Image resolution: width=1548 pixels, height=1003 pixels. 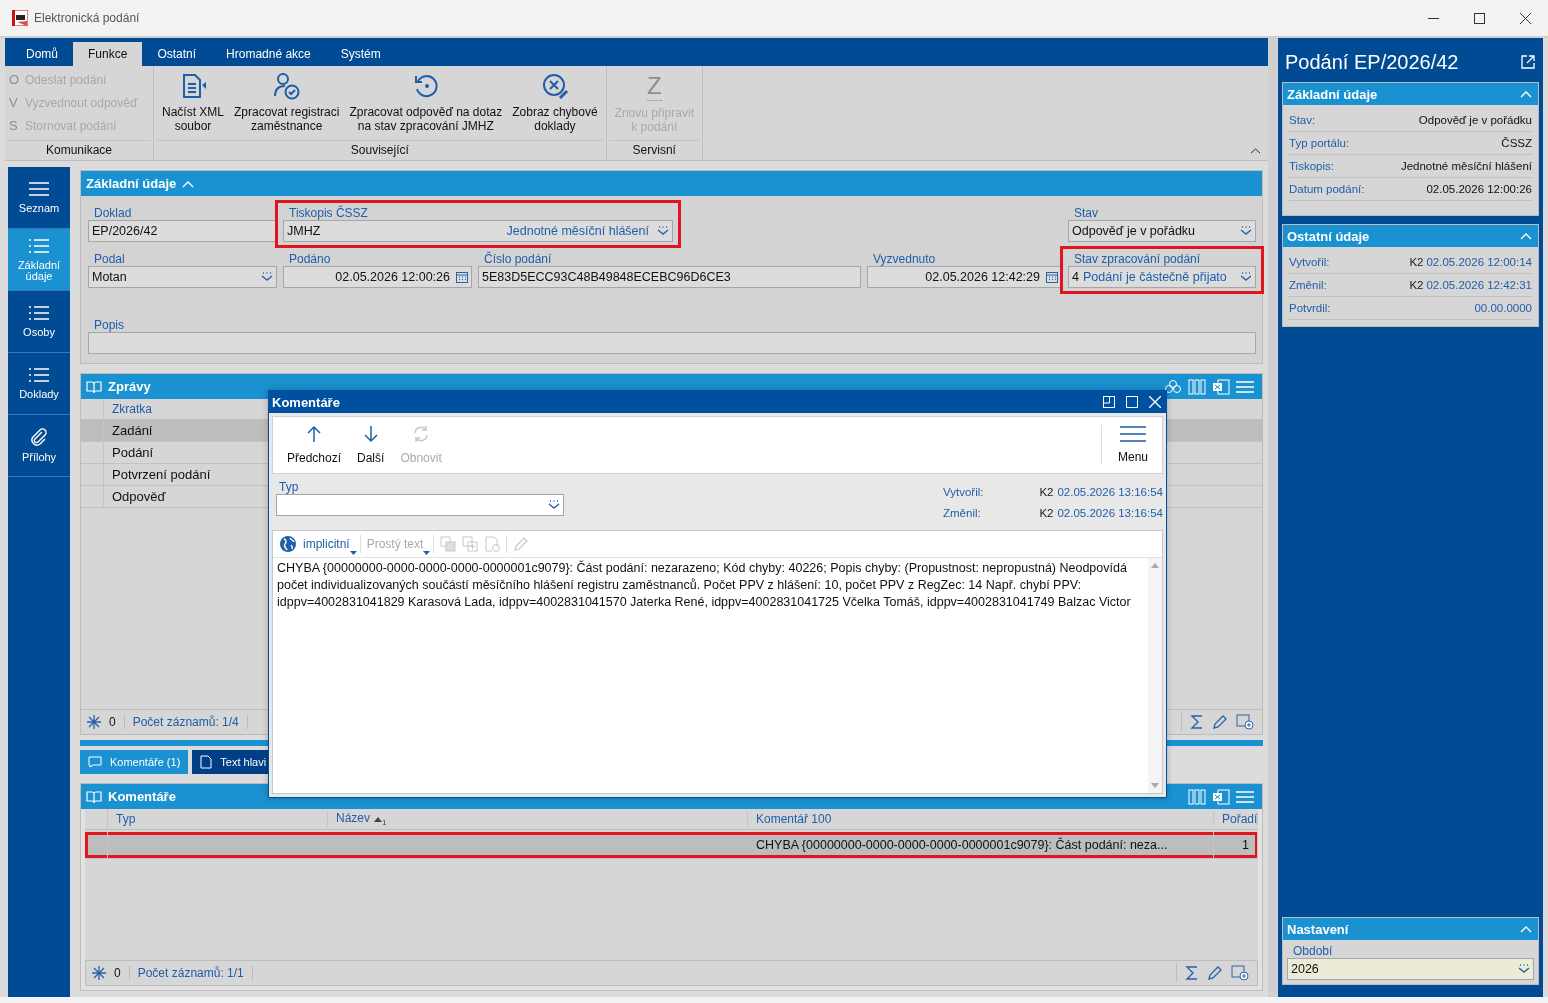 I want to click on input-field: Motan, so click(x=182, y=277).